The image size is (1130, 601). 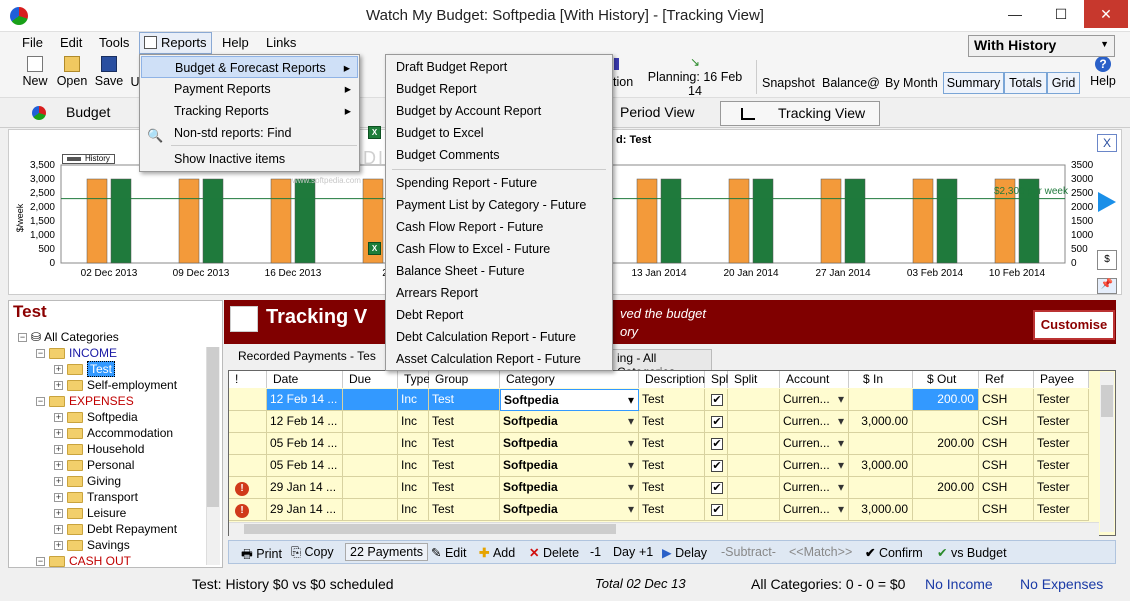 I want to click on grid-toggle: Grid, so click(x=1063, y=83).